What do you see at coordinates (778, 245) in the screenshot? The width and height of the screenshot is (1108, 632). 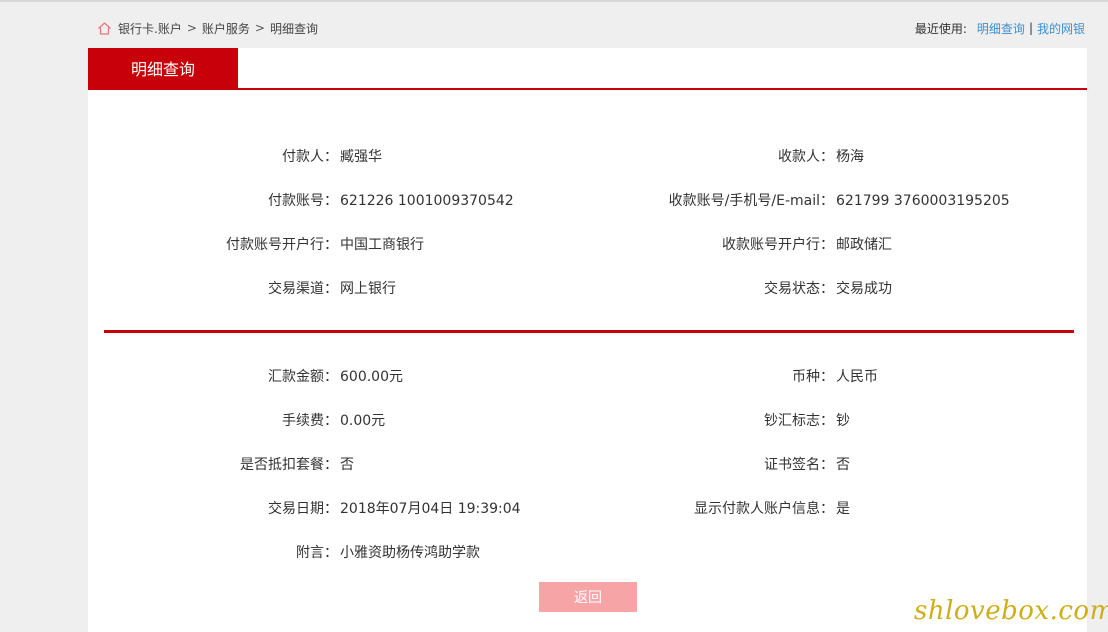 I see `payee-bank-label: 收款账号开户行：` at bounding box center [778, 245].